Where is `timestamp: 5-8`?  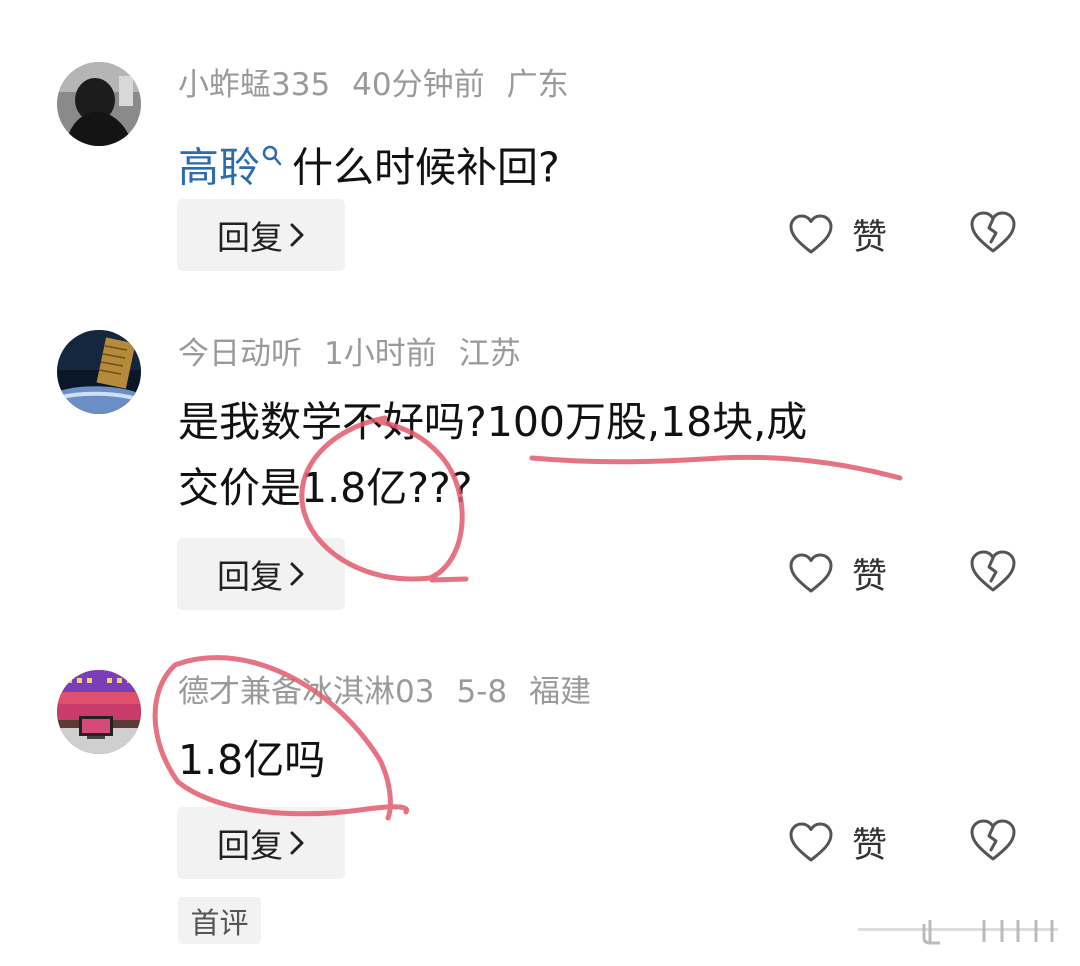 timestamp: 5-8 is located at coordinates (482, 692).